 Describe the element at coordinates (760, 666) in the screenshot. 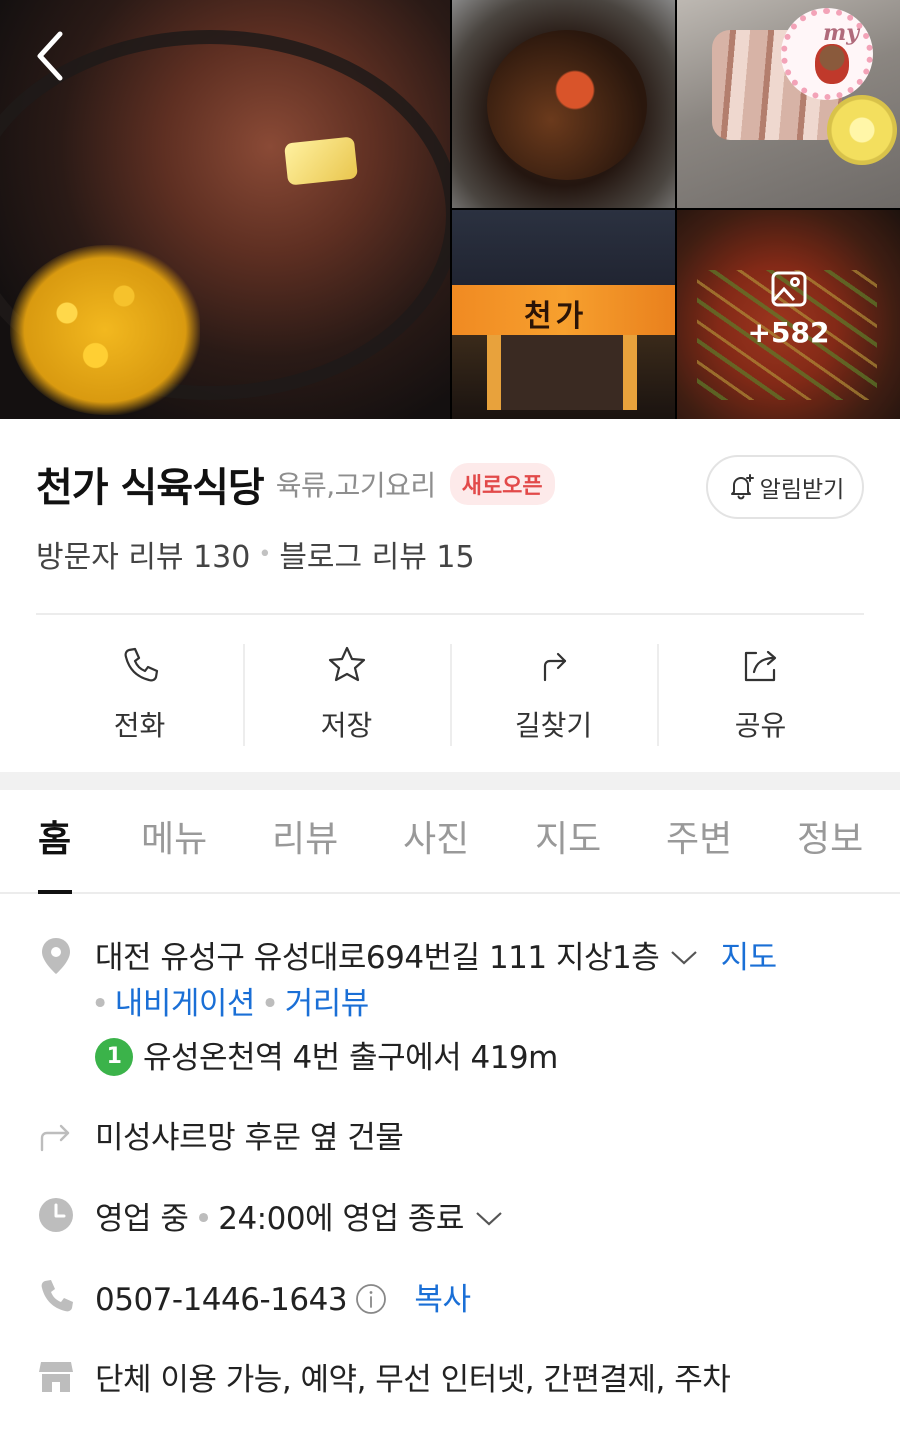

I see `share-icon` at that location.